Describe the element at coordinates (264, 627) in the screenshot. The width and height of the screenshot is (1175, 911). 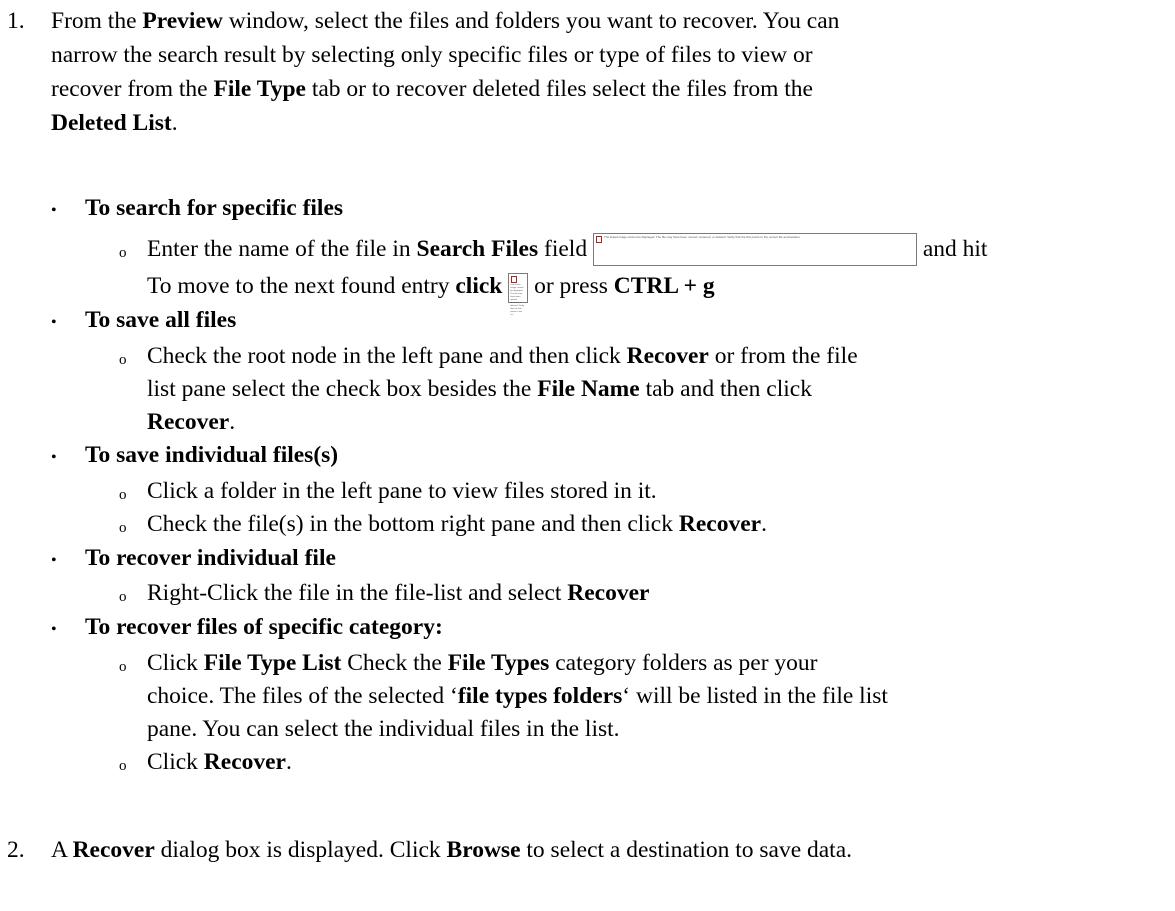
I see `section-heading: To recover files of specific category:` at that location.